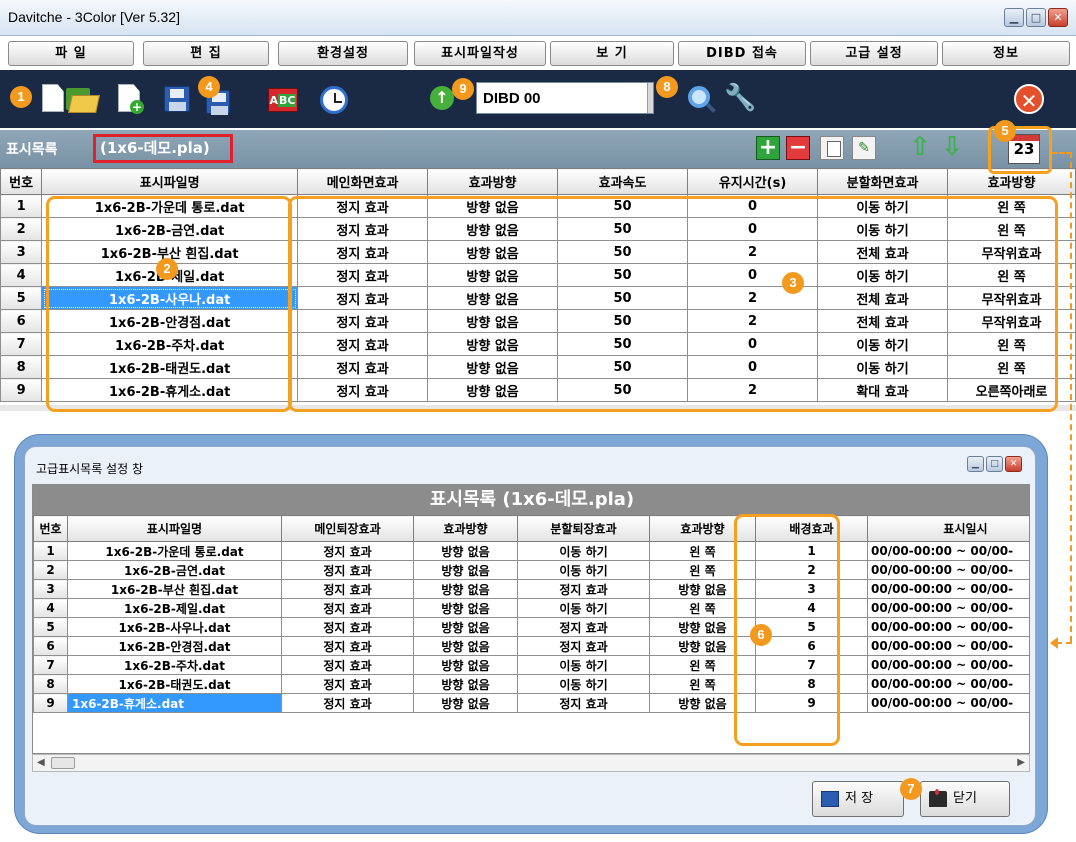 The width and height of the screenshot is (1076, 842). Describe the element at coordinates (63, 763) in the screenshot. I see `scroll-thumb` at that location.